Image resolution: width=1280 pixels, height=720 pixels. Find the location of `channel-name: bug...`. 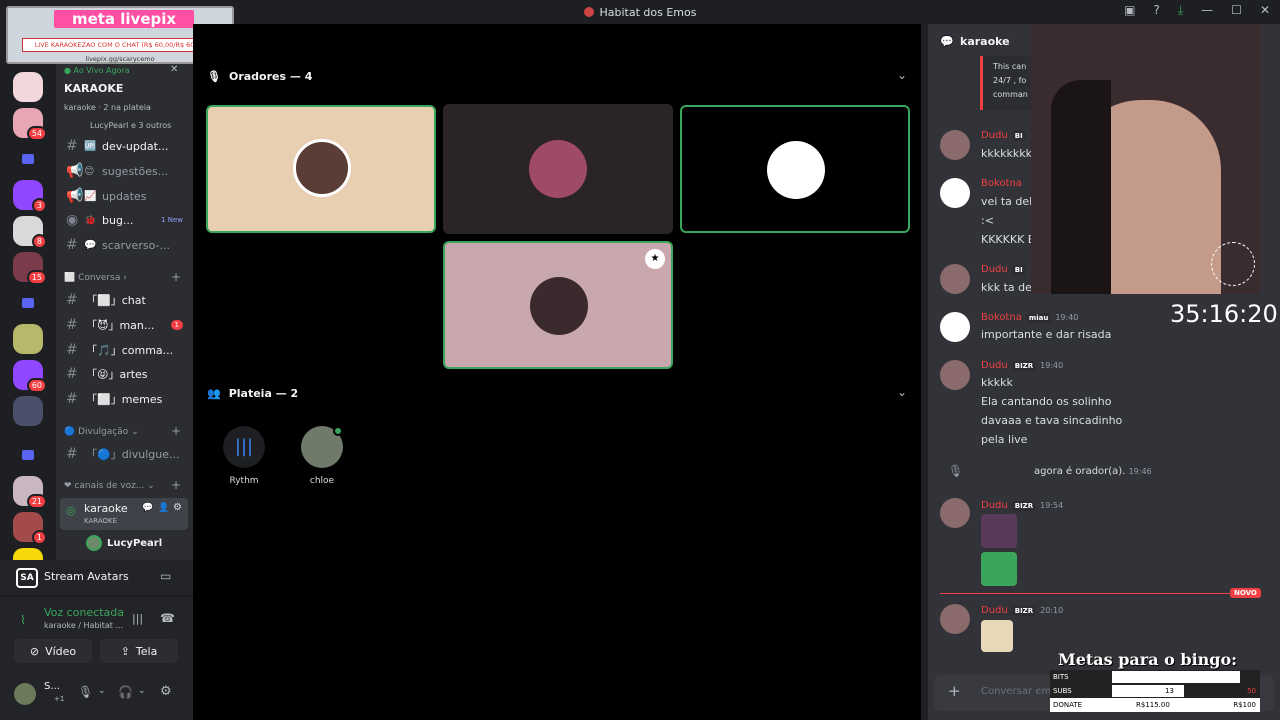

channel-name: bug... is located at coordinates (118, 220).